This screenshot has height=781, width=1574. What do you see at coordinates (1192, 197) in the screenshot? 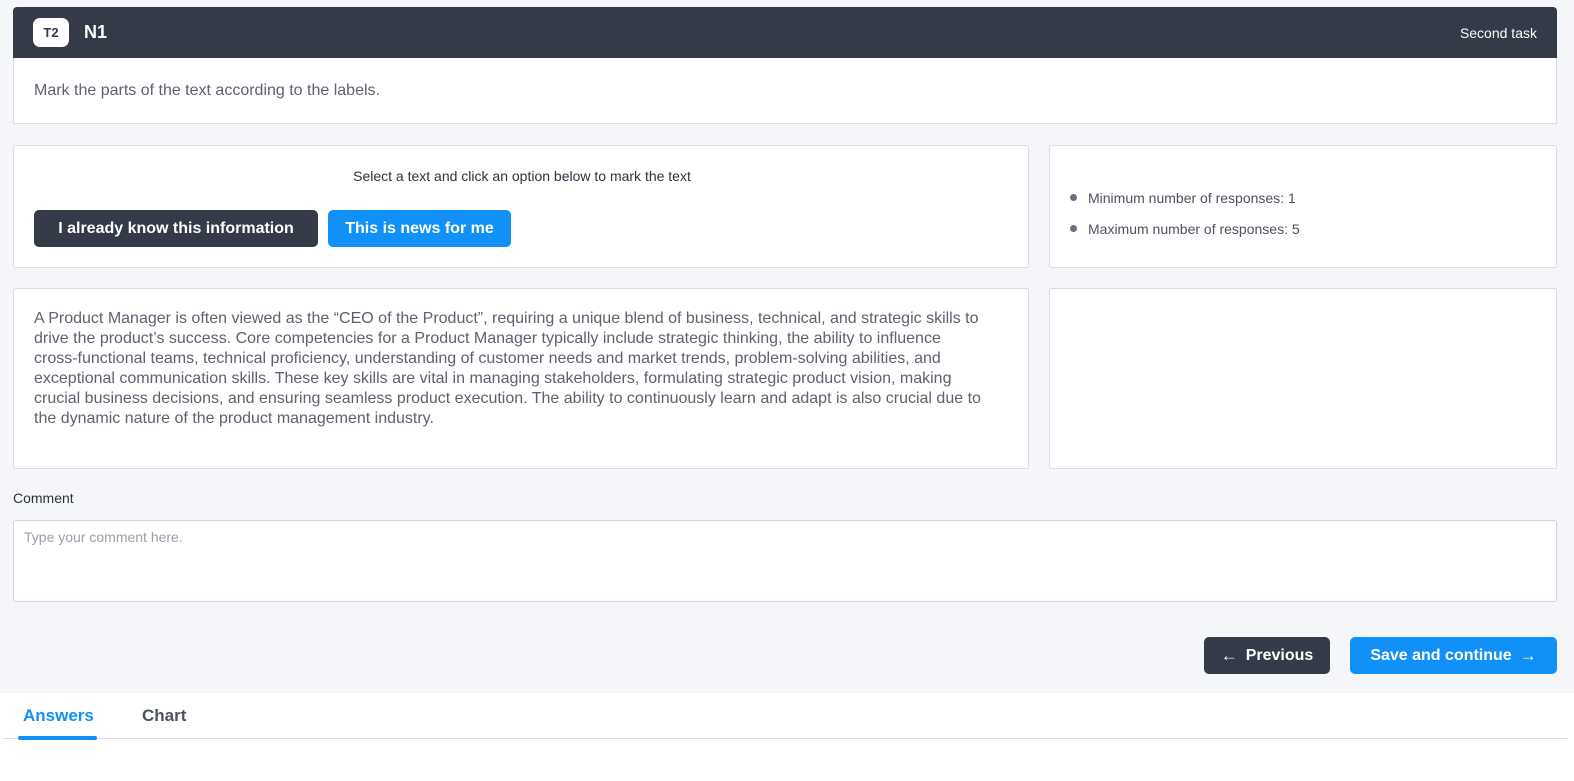
I see `rule-min-responses: Minimum number of responses: 1` at bounding box center [1192, 197].